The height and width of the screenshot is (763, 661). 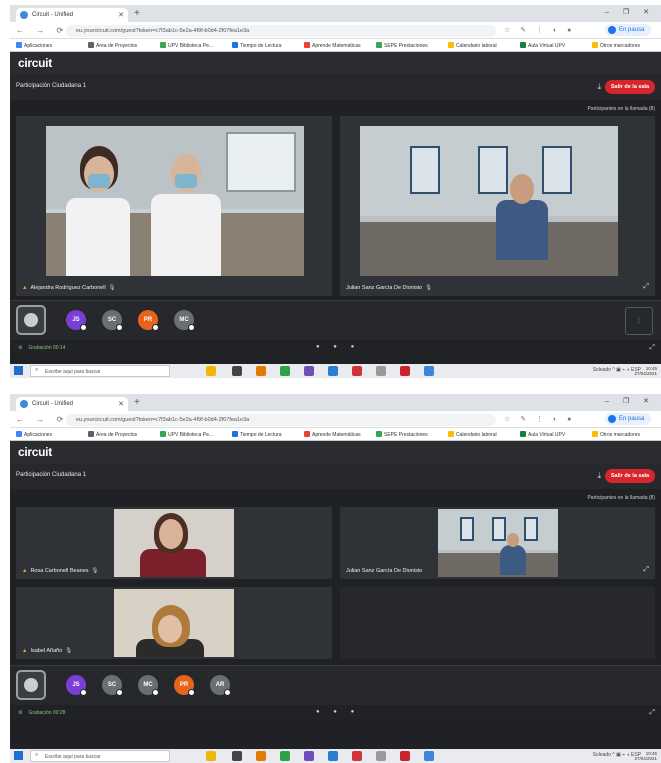 What do you see at coordinates (53, 15) in the screenshot?
I see `tab-title: Circuit - Unified` at bounding box center [53, 15].